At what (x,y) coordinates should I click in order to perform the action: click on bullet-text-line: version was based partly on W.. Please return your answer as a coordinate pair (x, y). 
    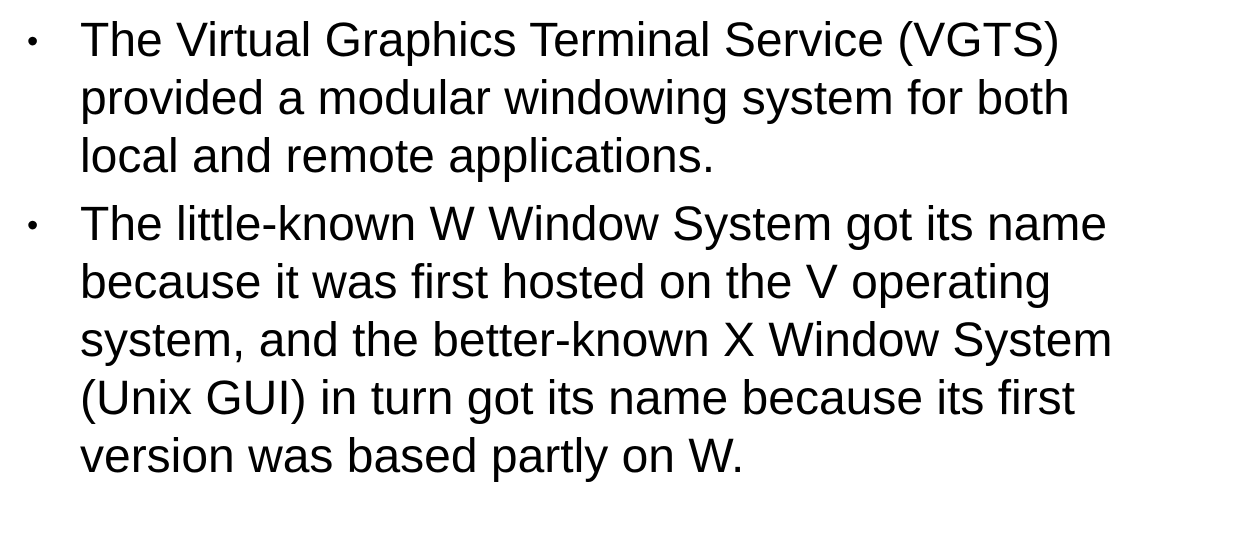
    Looking at the image, I should click on (412, 456).